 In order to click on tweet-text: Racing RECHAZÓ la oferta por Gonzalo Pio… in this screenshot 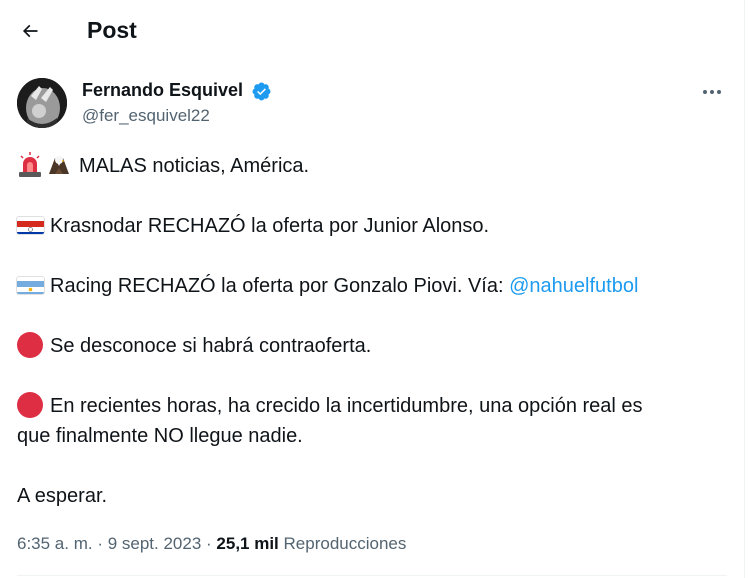, I will do `click(280, 286)`.